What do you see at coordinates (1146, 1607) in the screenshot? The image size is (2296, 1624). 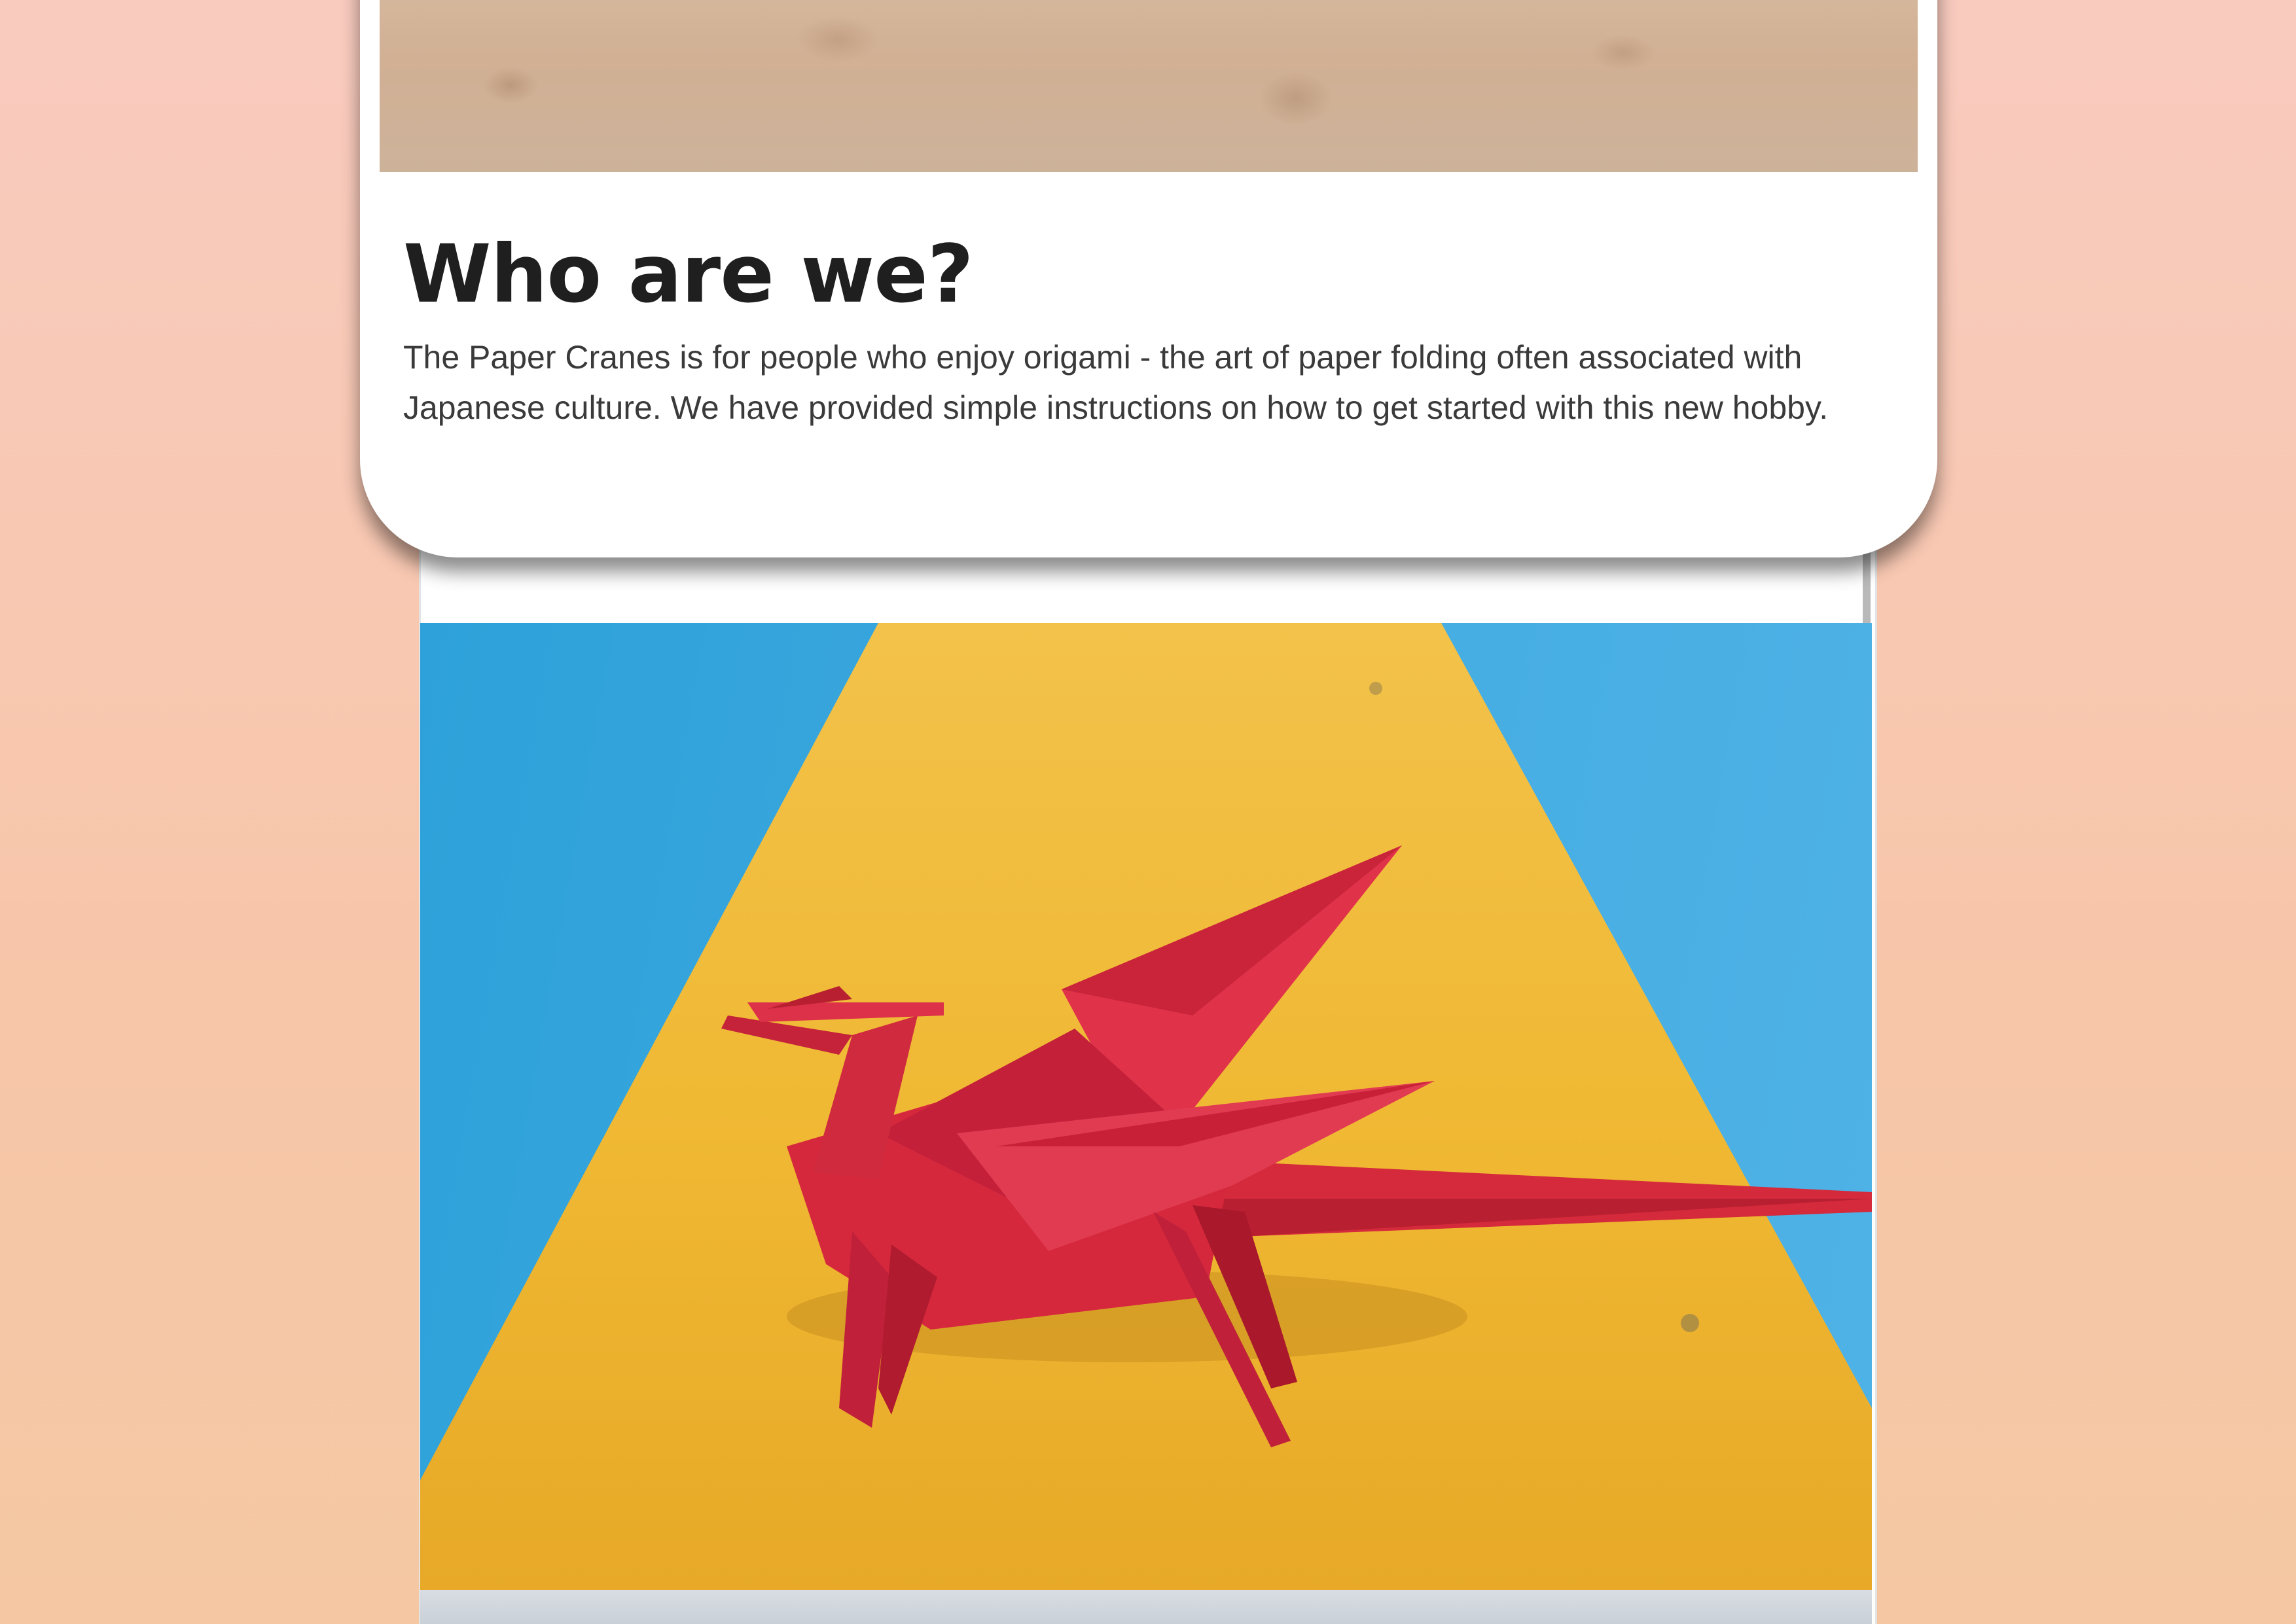 I see `next-section-edge` at bounding box center [1146, 1607].